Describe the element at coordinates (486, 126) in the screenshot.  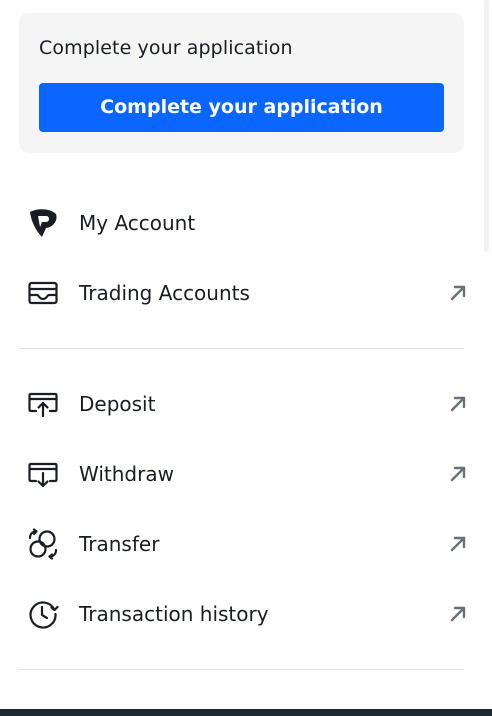
I see `scrollbar` at that location.